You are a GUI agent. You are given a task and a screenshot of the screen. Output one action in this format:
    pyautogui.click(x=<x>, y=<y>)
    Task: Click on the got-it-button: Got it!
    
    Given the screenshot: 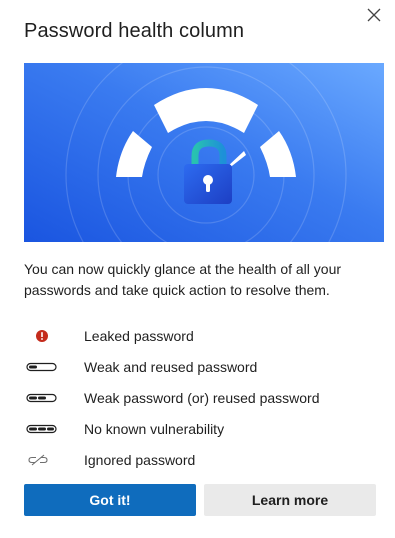 What is the action you would take?
    pyautogui.click(x=110, y=500)
    